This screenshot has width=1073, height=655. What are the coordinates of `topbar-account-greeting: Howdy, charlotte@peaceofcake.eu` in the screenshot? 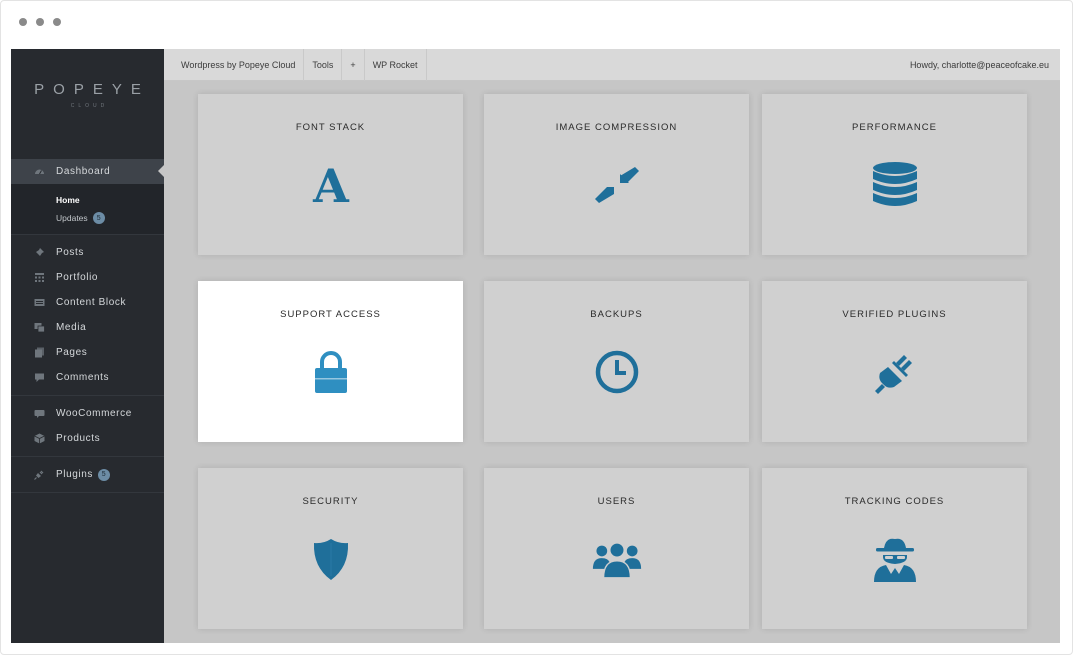 It's located at (979, 65).